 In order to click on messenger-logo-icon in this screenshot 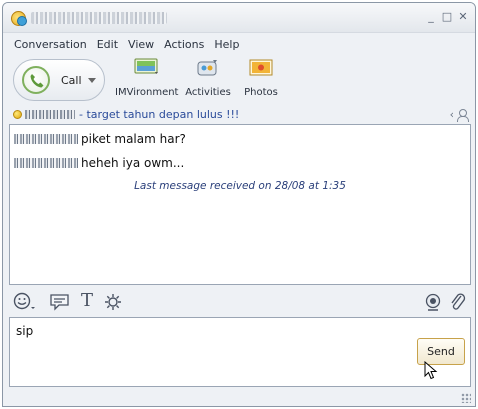, I will do `click(19, 18)`.